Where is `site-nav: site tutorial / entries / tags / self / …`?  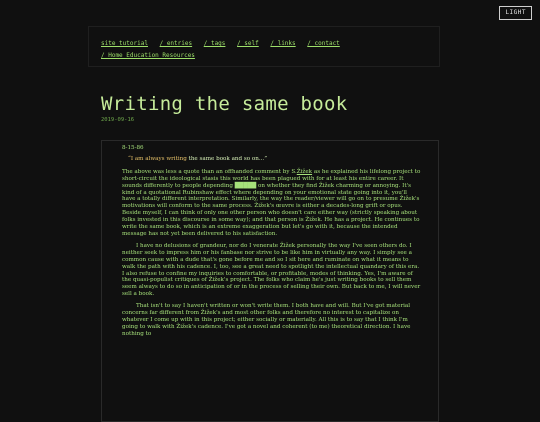
site-nav: site tutorial / entries / tags / self / … is located at coordinates (271, 50).